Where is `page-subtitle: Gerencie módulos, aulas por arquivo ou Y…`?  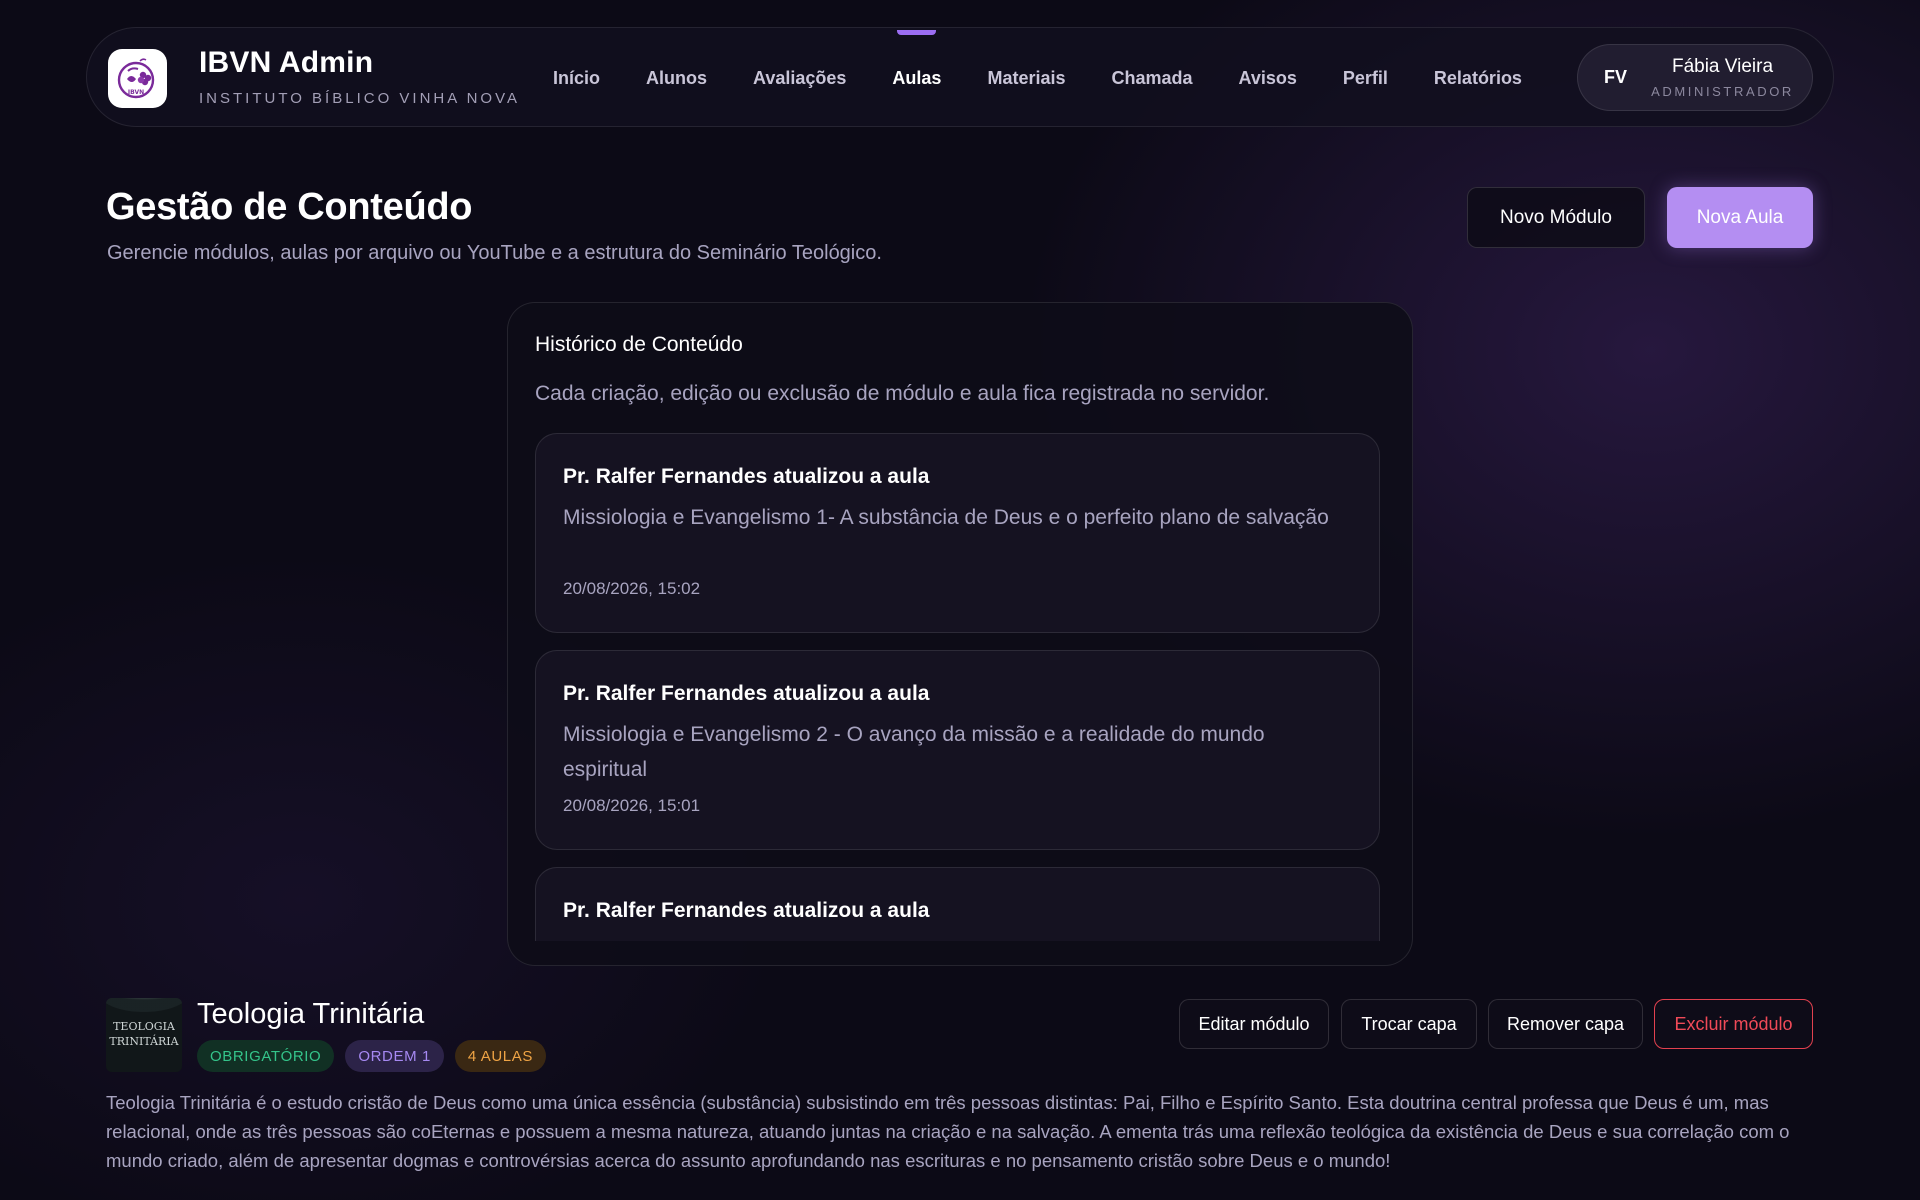
page-subtitle: Gerencie módulos, aulas por arquivo ou Y… is located at coordinates (494, 253).